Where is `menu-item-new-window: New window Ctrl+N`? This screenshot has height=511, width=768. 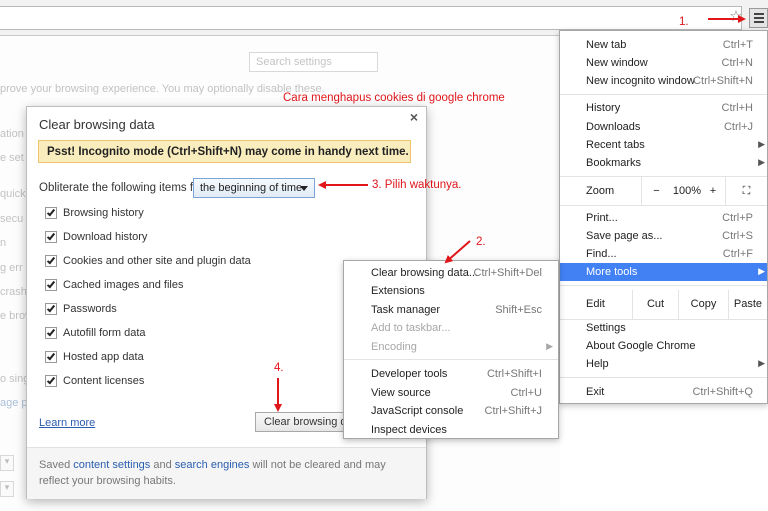 menu-item-new-window: New window Ctrl+N is located at coordinates (663, 63).